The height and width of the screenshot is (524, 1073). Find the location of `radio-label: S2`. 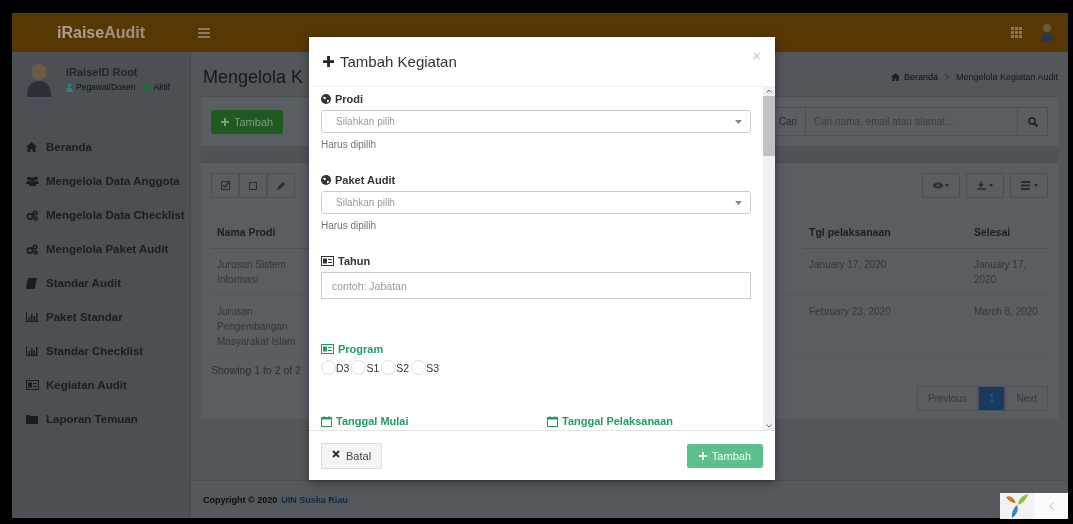

radio-label: S2 is located at coordinates (403, 367).